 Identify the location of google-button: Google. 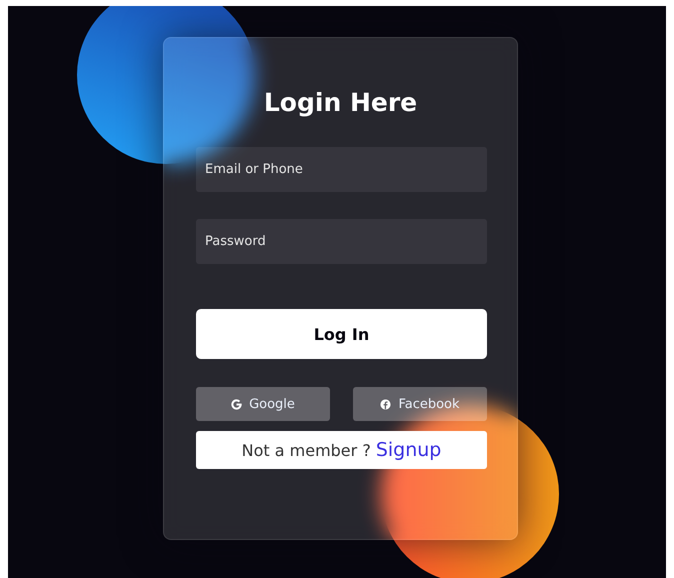
(263, 404).